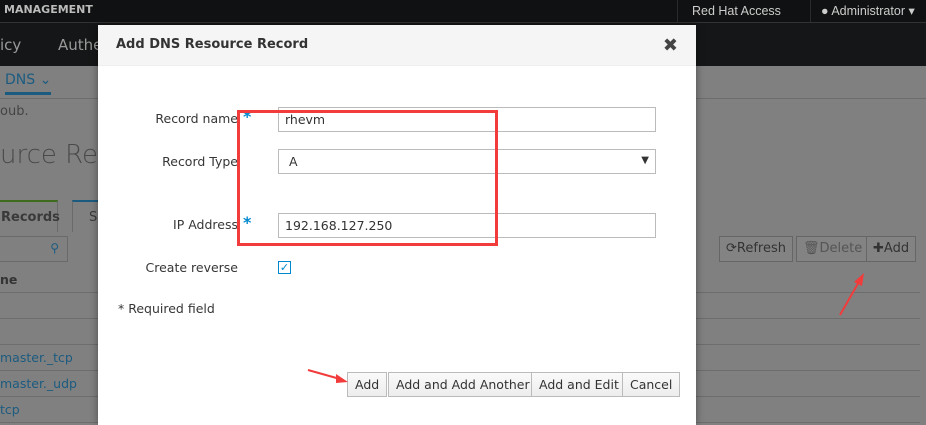  I want to click on add-and-add-another-button: Add and Add Another, so click(463, 384).